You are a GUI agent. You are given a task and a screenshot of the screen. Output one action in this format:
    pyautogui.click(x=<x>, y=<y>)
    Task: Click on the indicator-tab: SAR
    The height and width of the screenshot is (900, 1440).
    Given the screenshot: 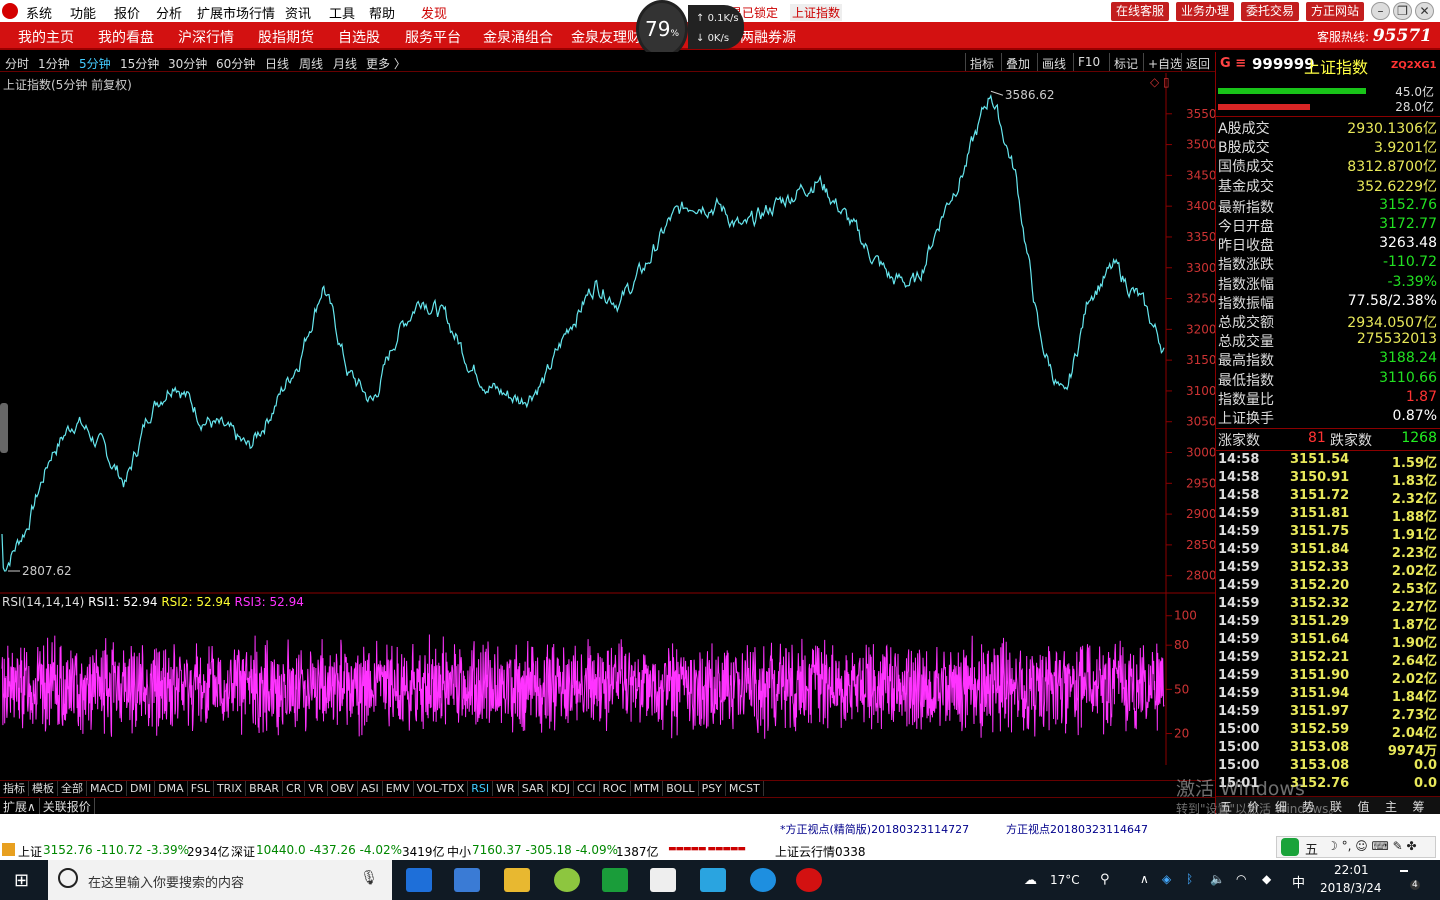 What is the action you would take?
    pyautogui.click(x=534, y=788)
    